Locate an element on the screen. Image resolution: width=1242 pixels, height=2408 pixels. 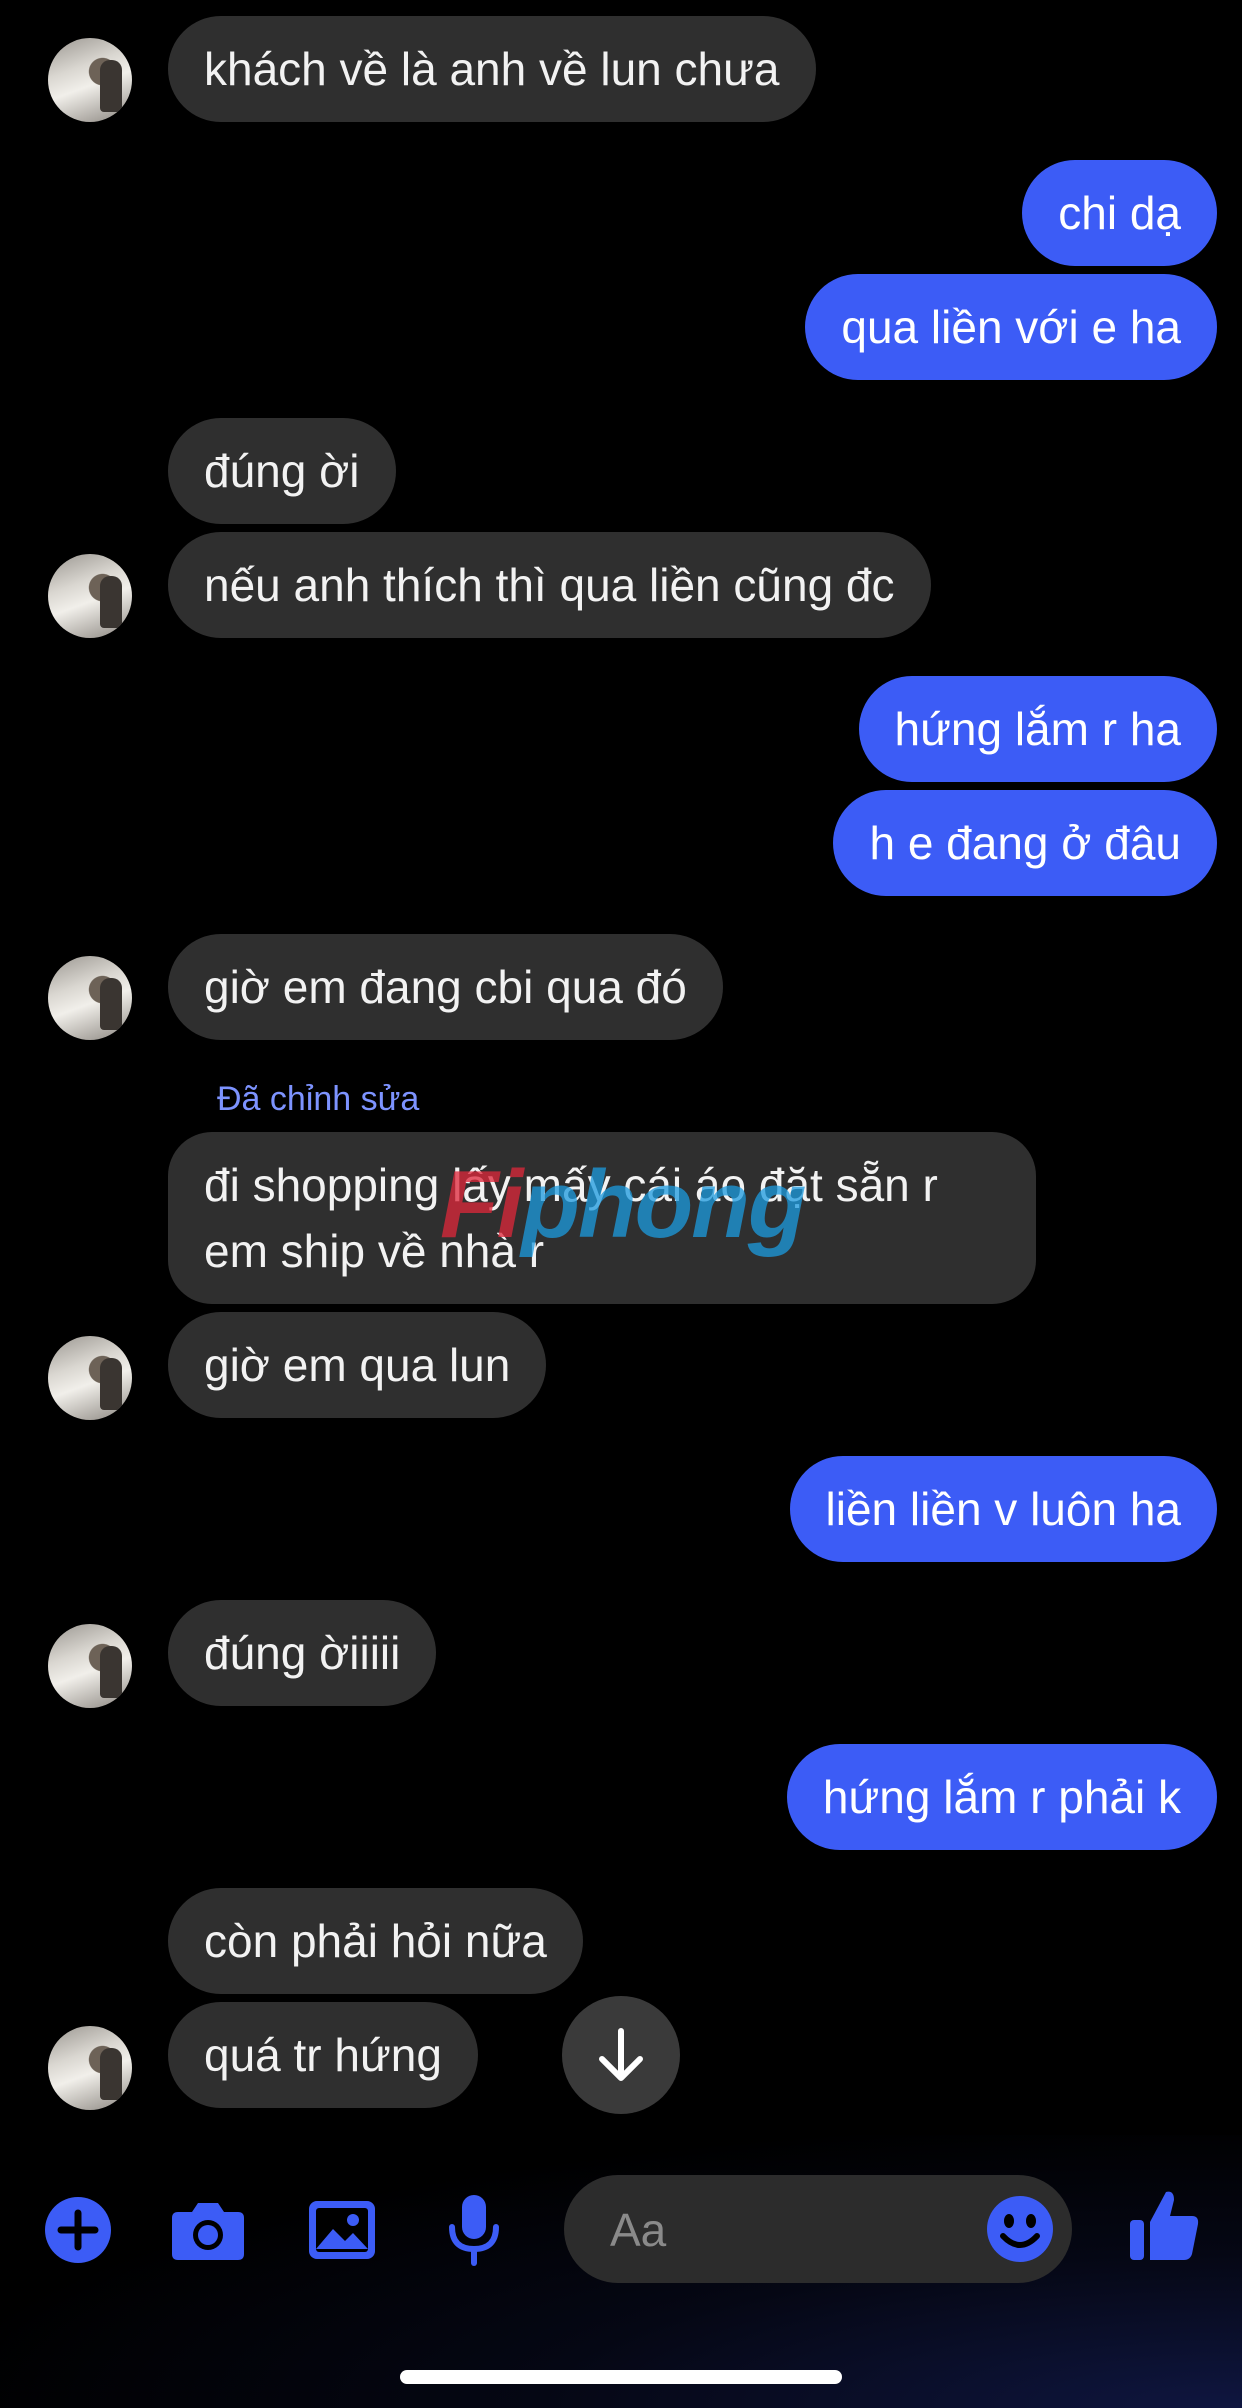
gallery-button is located at coordinates (342, 2230).